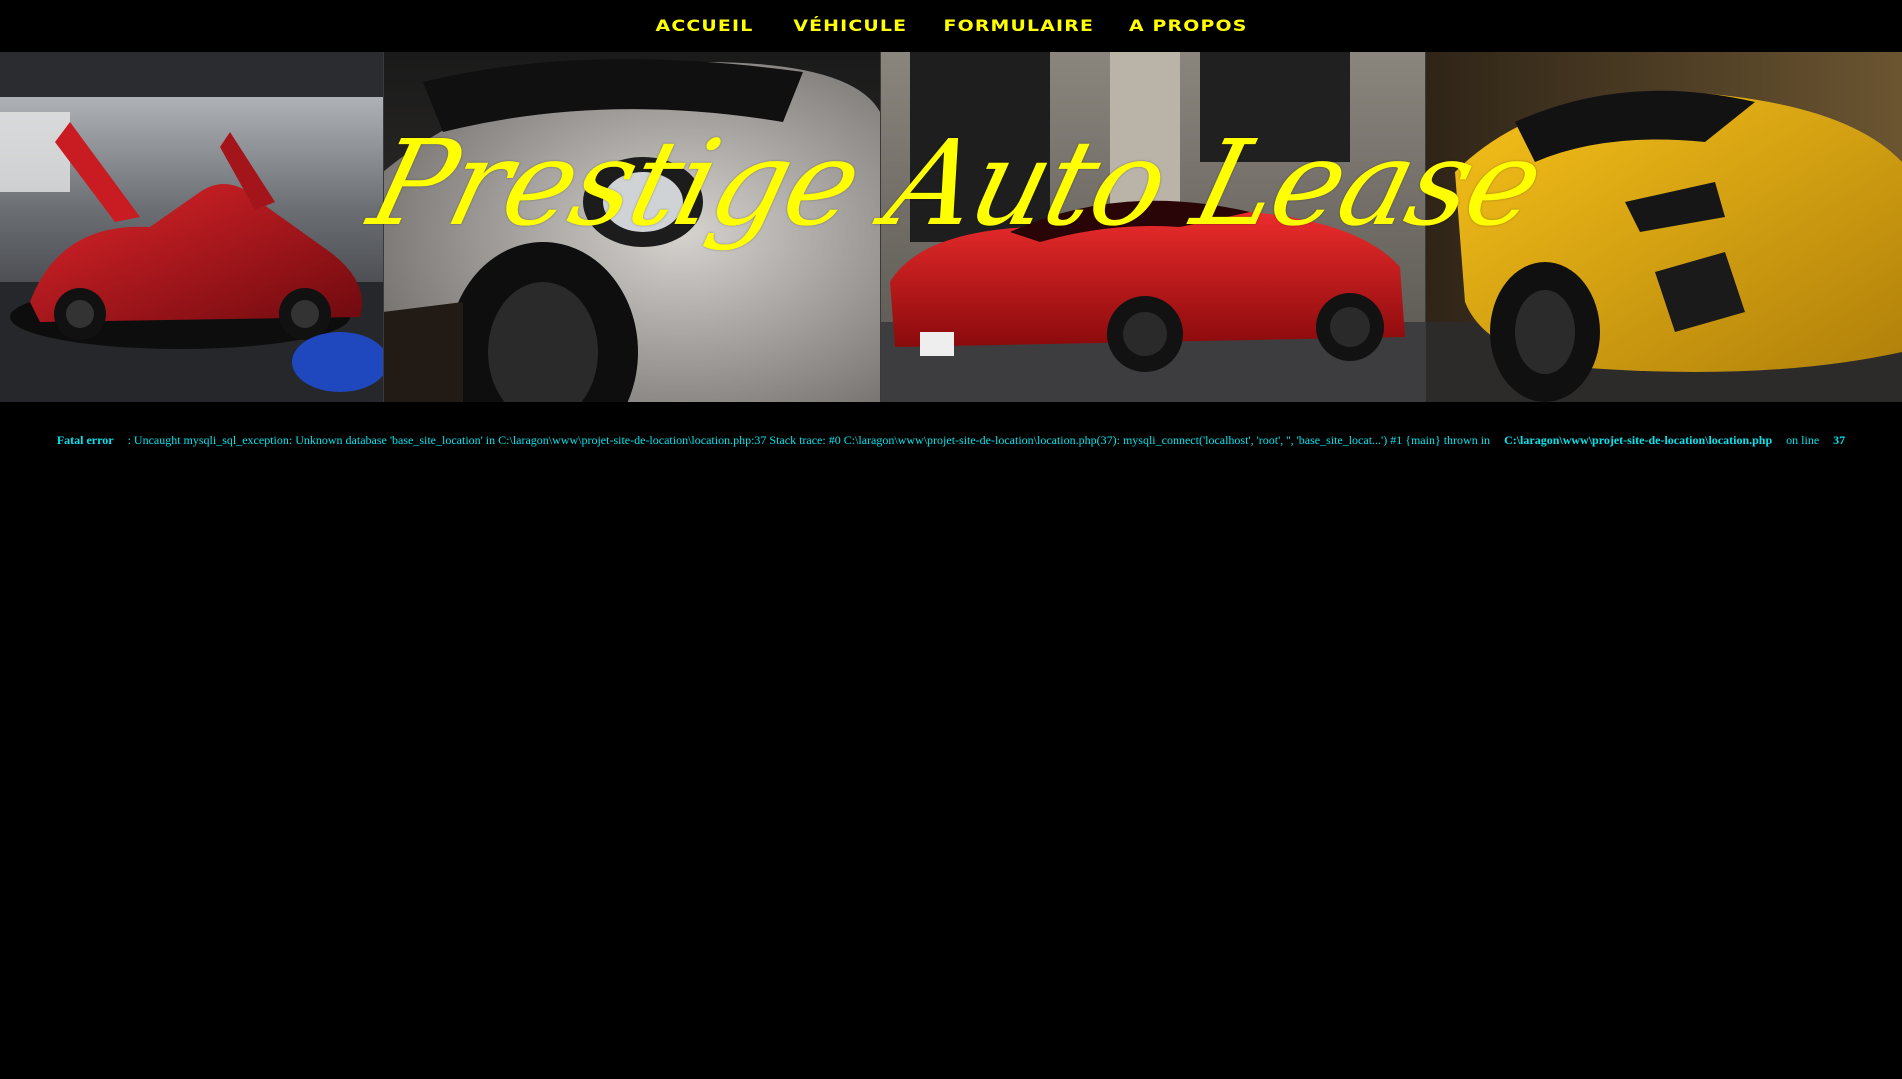 This screenshot has width=1902, height=1079. I want to click on banner-photo-white-sports-car, so click(631, 227).